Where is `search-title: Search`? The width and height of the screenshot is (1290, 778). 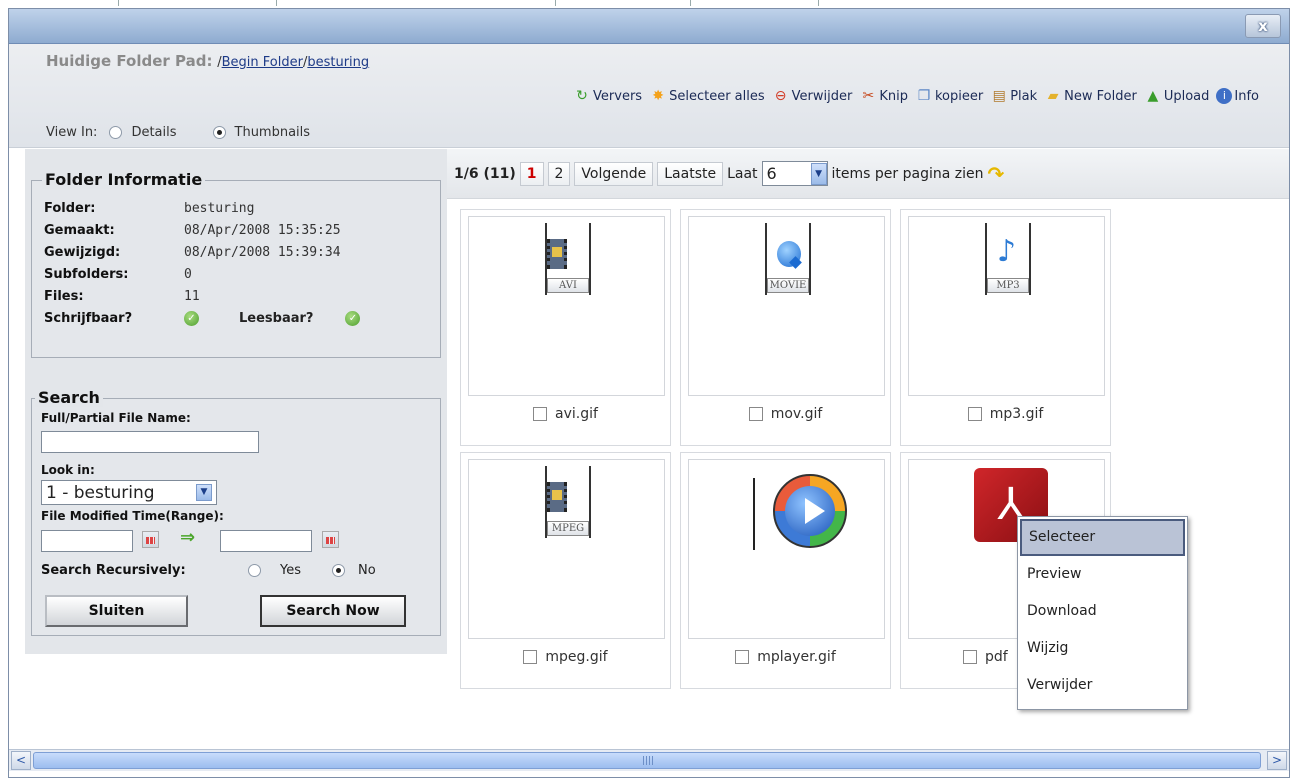
search-title: Search is located at coordinates (69, 397).